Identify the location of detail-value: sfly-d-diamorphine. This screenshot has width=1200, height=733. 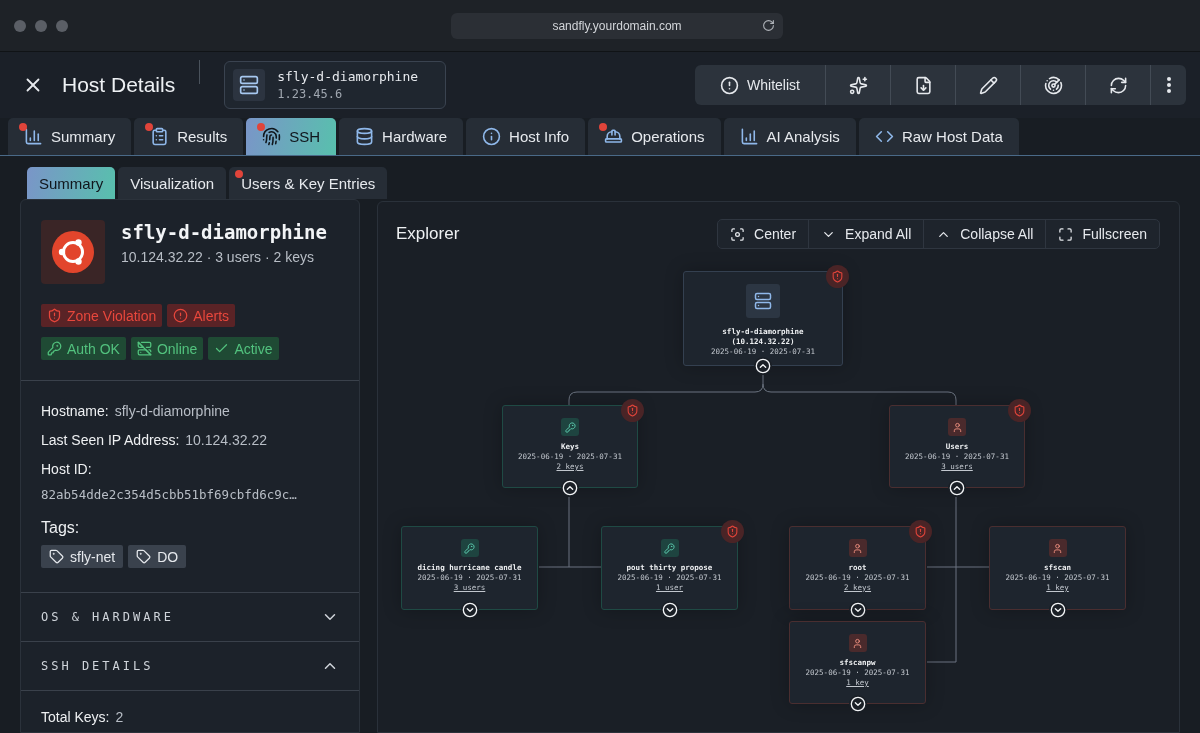
(172, 411).